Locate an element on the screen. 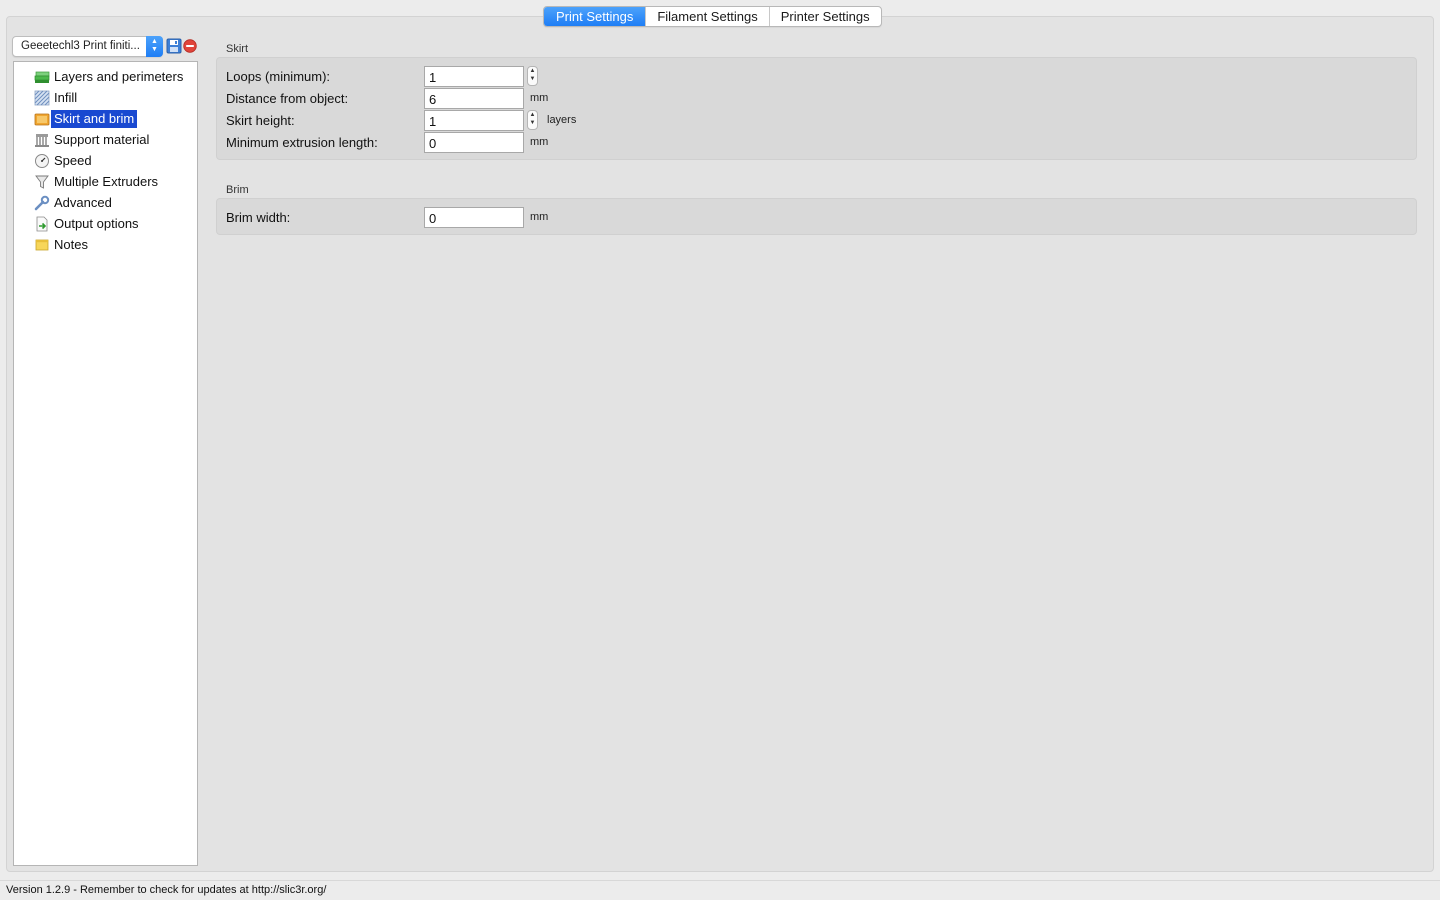 This screenshot has width=1440, height=900. brim-width-input: 0 is located at coordinates (474, 217).